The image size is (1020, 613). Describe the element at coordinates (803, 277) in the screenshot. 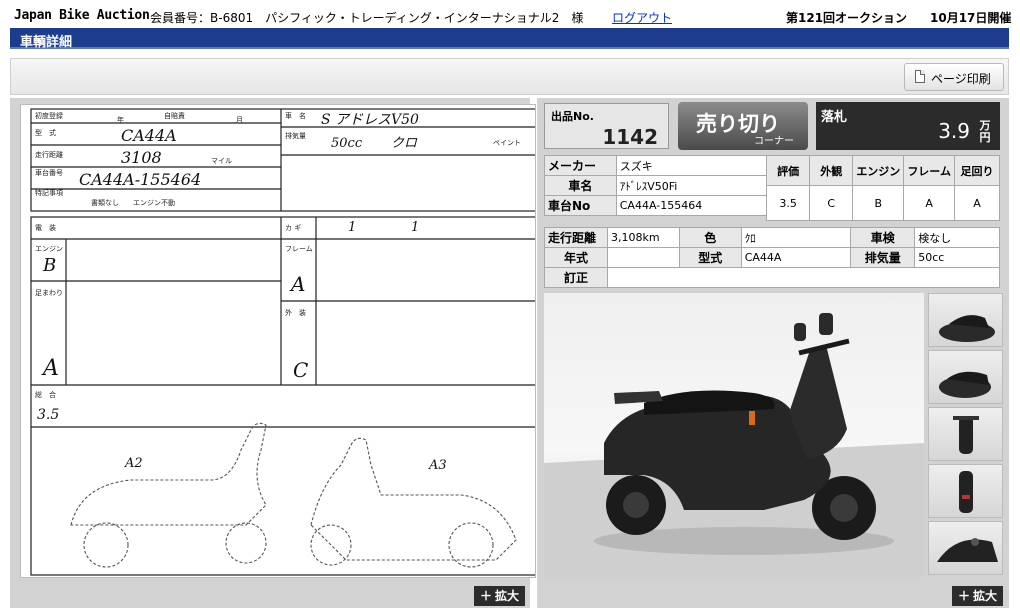

I see `correction-value` at that location.